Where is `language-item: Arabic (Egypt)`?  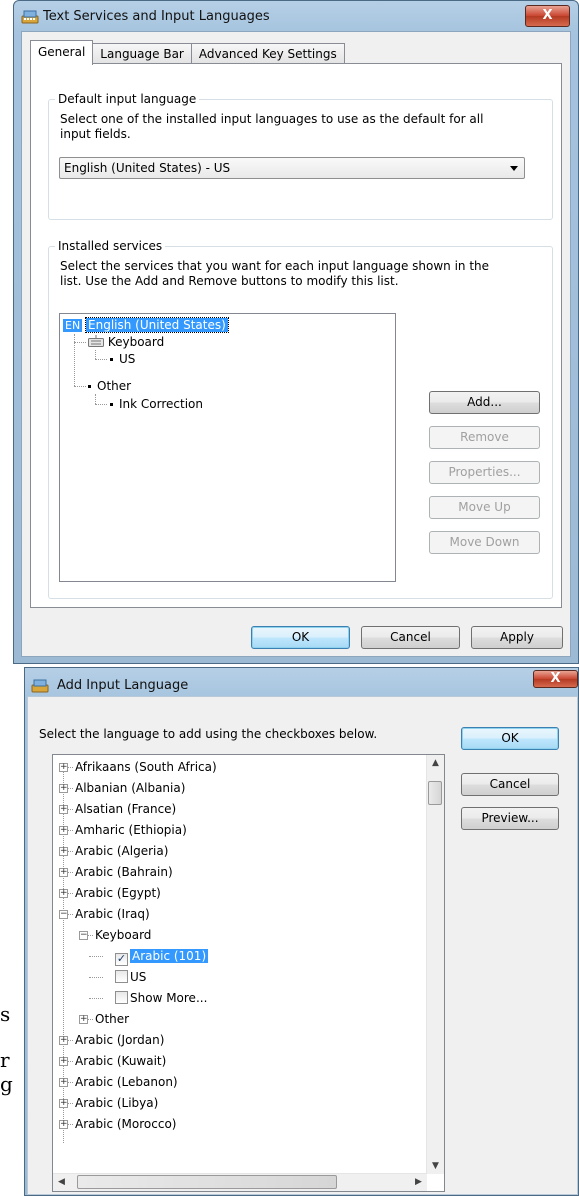
language-item: Arabic (Egypt) is located at coordinates (118, 893).